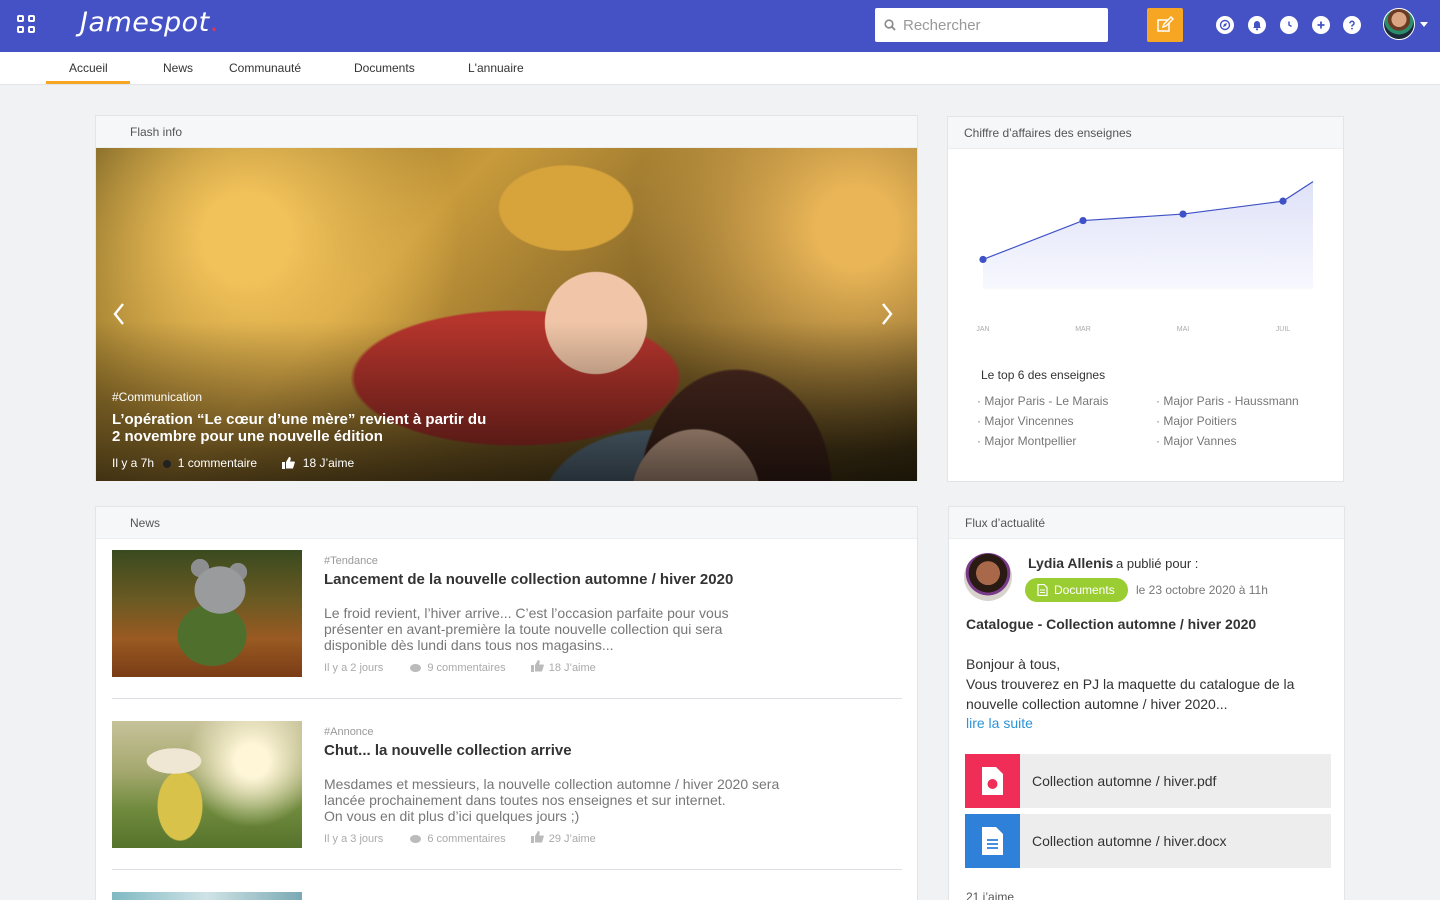 The image size is (1440, 900). What do you see at coordinates (720, 26) in the screenshot?
I see `top-bar: Jamespot.` at bounding box center [720, 26].